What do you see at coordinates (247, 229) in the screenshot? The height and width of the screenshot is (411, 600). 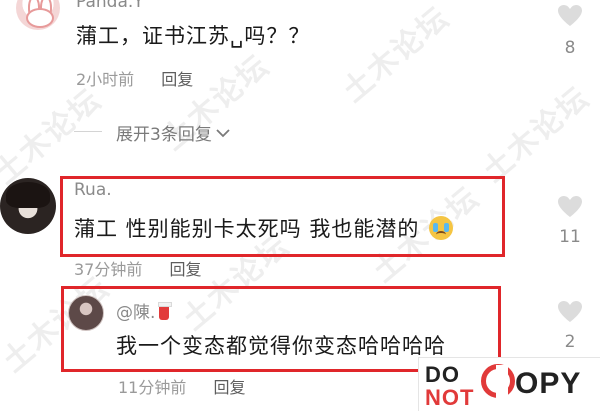 I see `comment-text: 蒲工 性别能别卡太死吗 我也能潜的` at bounding box center [247, 229].